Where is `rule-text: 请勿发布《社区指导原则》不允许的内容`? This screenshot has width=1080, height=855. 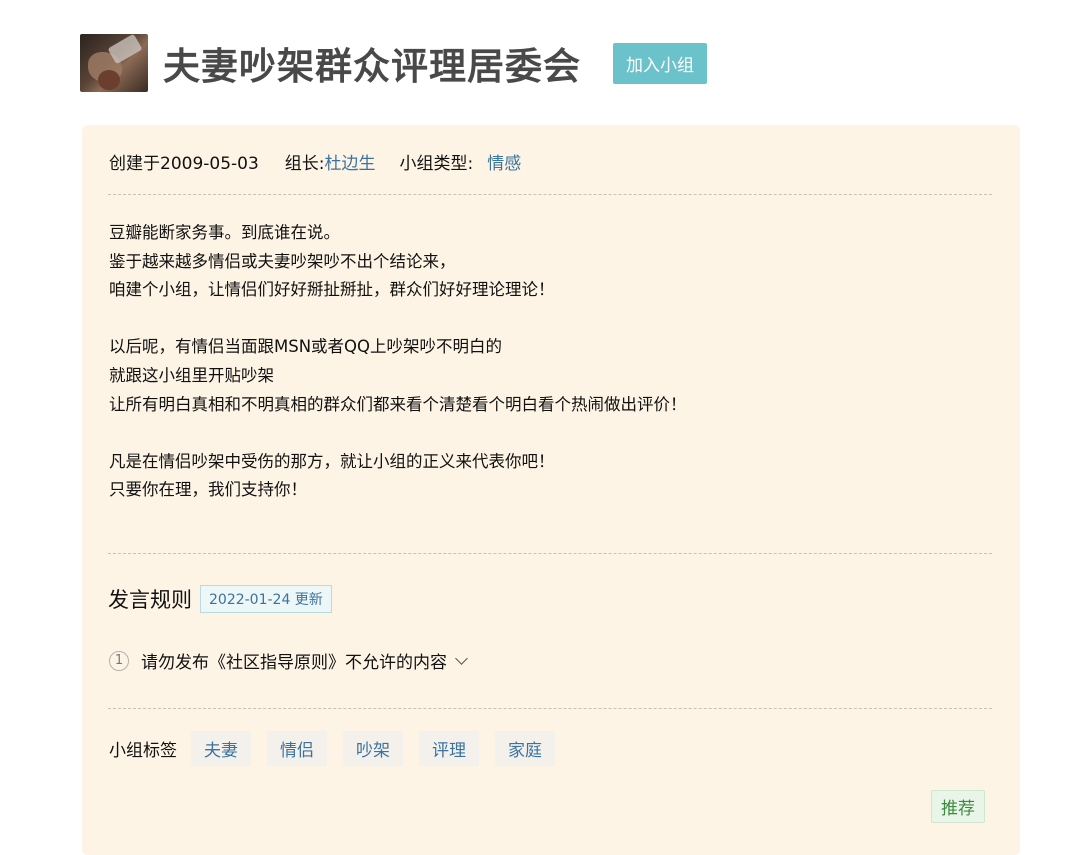
rule-text: 请勿发布《社区指导原则》不允许的内容 is located at coordinates (294, 663).